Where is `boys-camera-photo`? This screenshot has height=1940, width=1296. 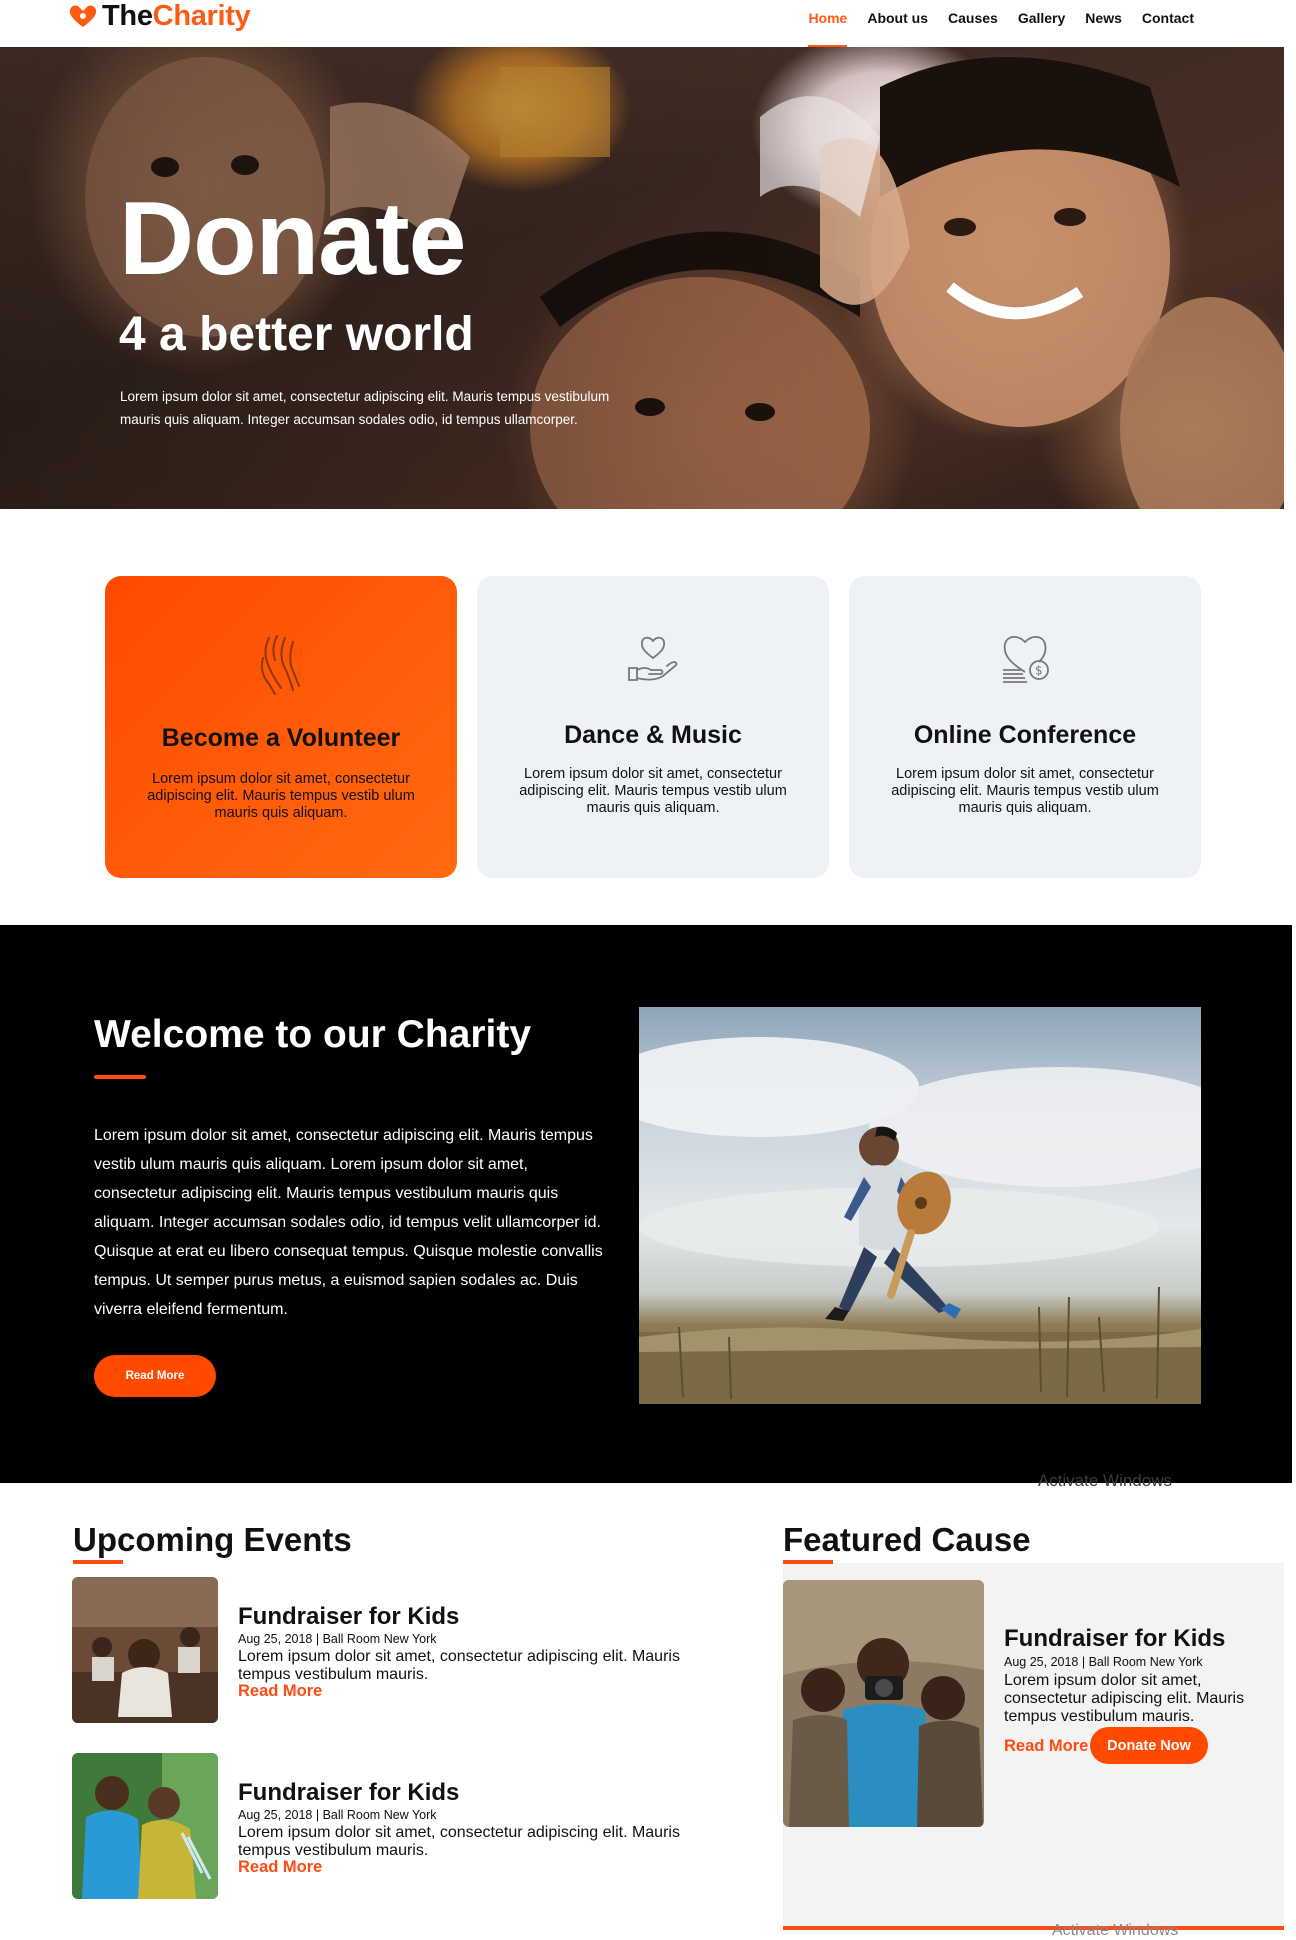
boys-camera-photo is located at coordinates (883, 1703).